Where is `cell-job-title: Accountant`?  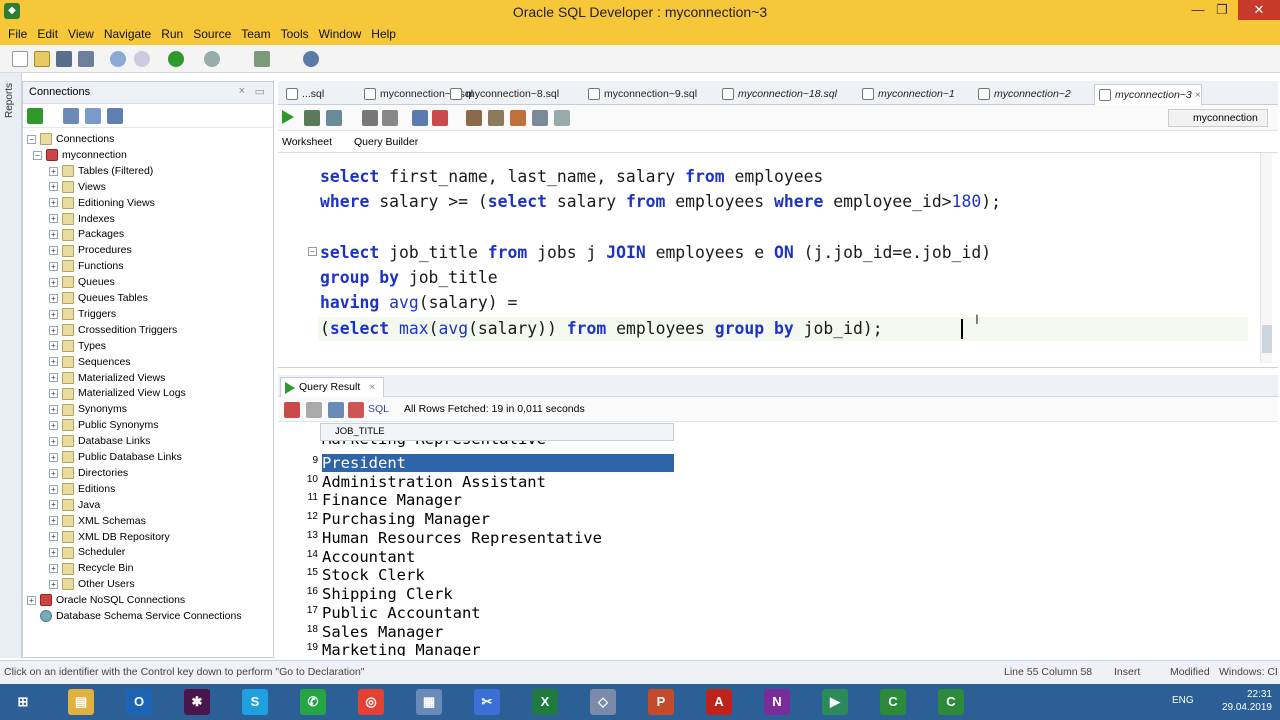 cell-job-title: Accountant is located at coordinates (368, 557).